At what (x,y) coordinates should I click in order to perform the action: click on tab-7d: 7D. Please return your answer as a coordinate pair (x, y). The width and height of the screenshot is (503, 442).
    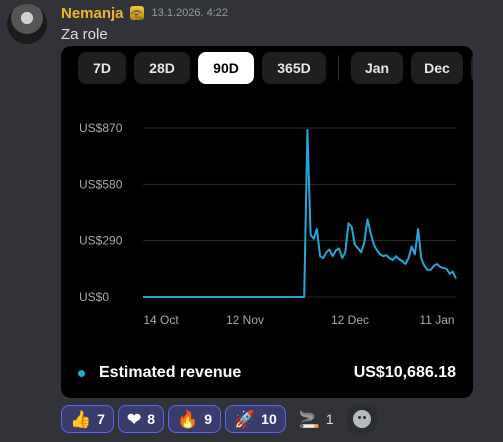
    Looking at the image, I should click on (102, 68).